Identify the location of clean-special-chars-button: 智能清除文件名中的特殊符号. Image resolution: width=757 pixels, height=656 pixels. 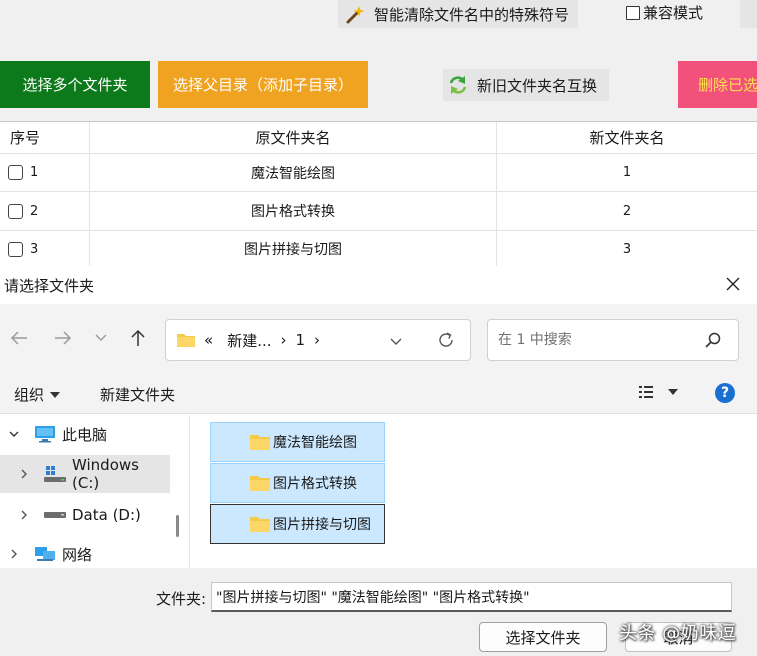
(458, 14).